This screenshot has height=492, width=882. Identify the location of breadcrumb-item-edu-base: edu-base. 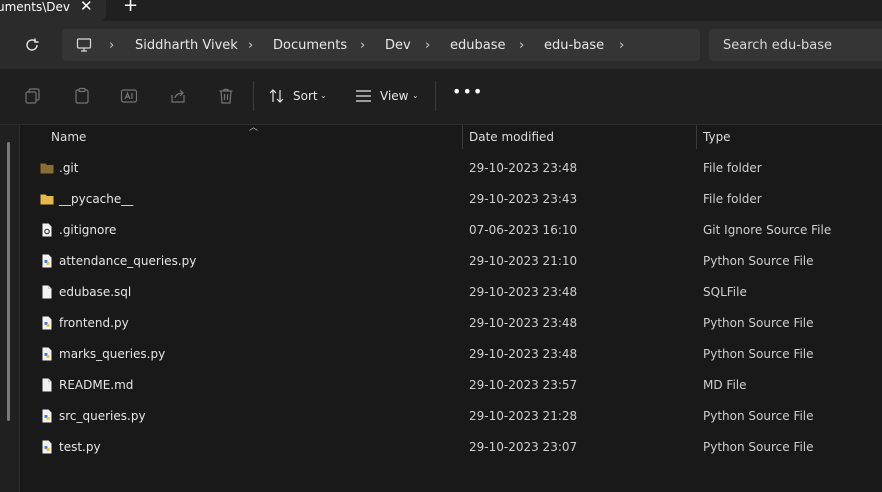
(574, 45).